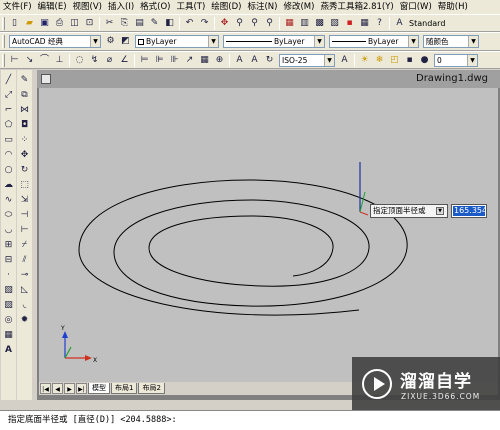 The width and height of the screenshot is (500, 430). Describe the element at coordinates (8, 215) in the screenshot. I see `ellipse-icon: ⬭` at that location.